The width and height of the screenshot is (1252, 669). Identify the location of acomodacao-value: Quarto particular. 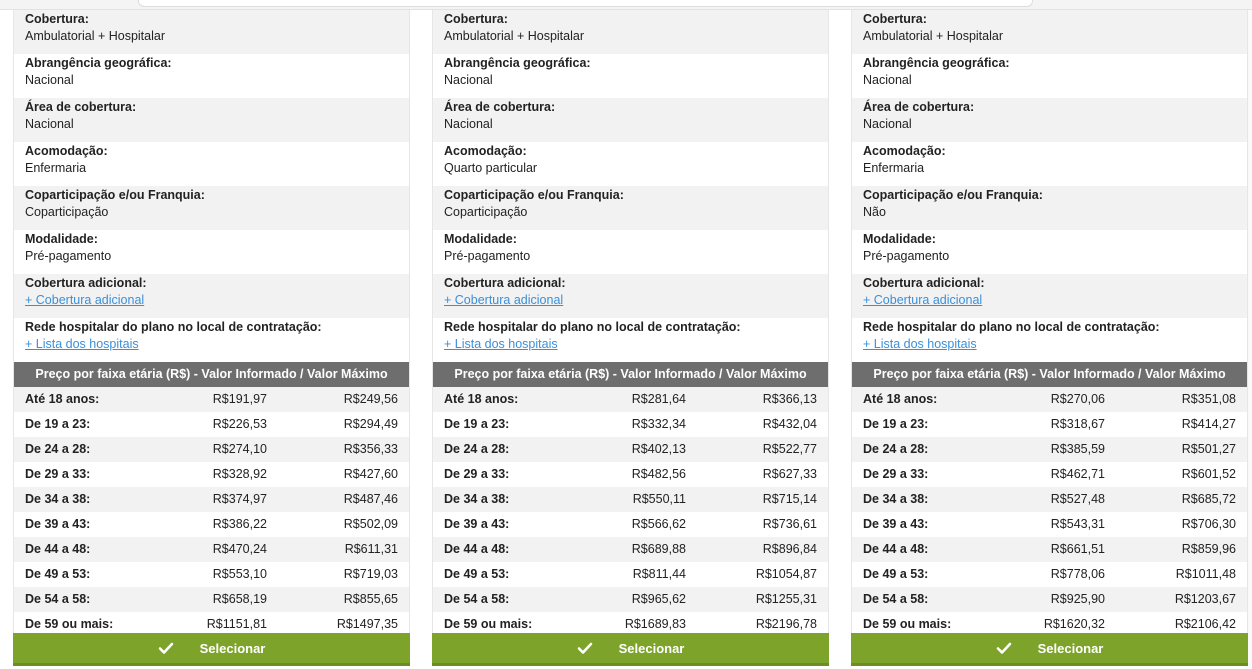
(491, 168).